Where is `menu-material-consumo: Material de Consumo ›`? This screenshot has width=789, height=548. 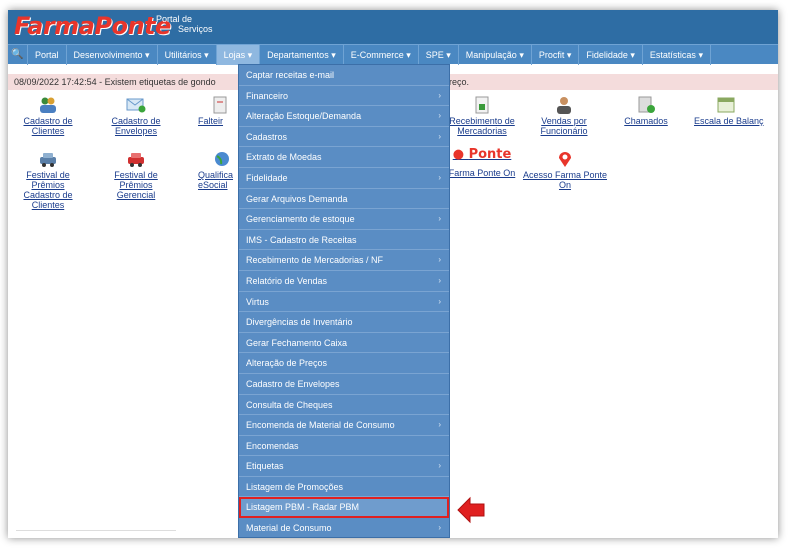
menu-material-consumo: Material de Consumo › is located at coordinates (344, 527).